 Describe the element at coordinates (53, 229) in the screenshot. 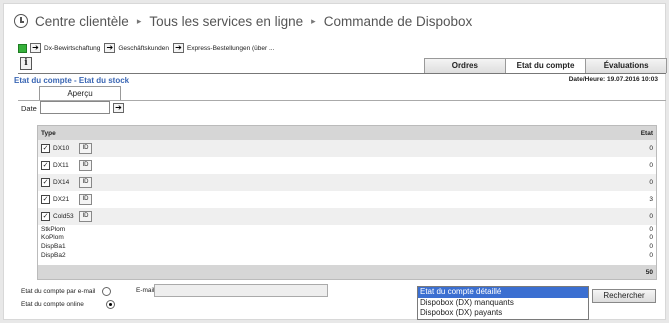

I see `subrow-type: StkPlom` at that location.